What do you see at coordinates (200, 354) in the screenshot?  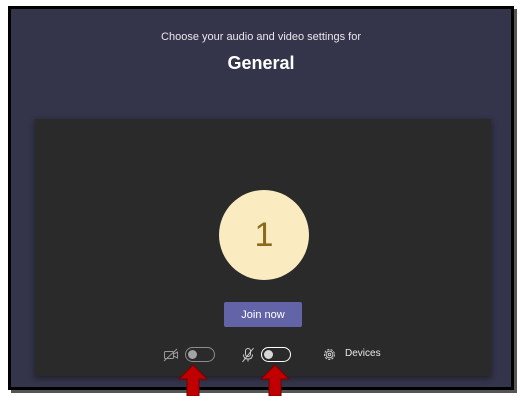 I see `camera-toggle` at bounding box center [200, 354].